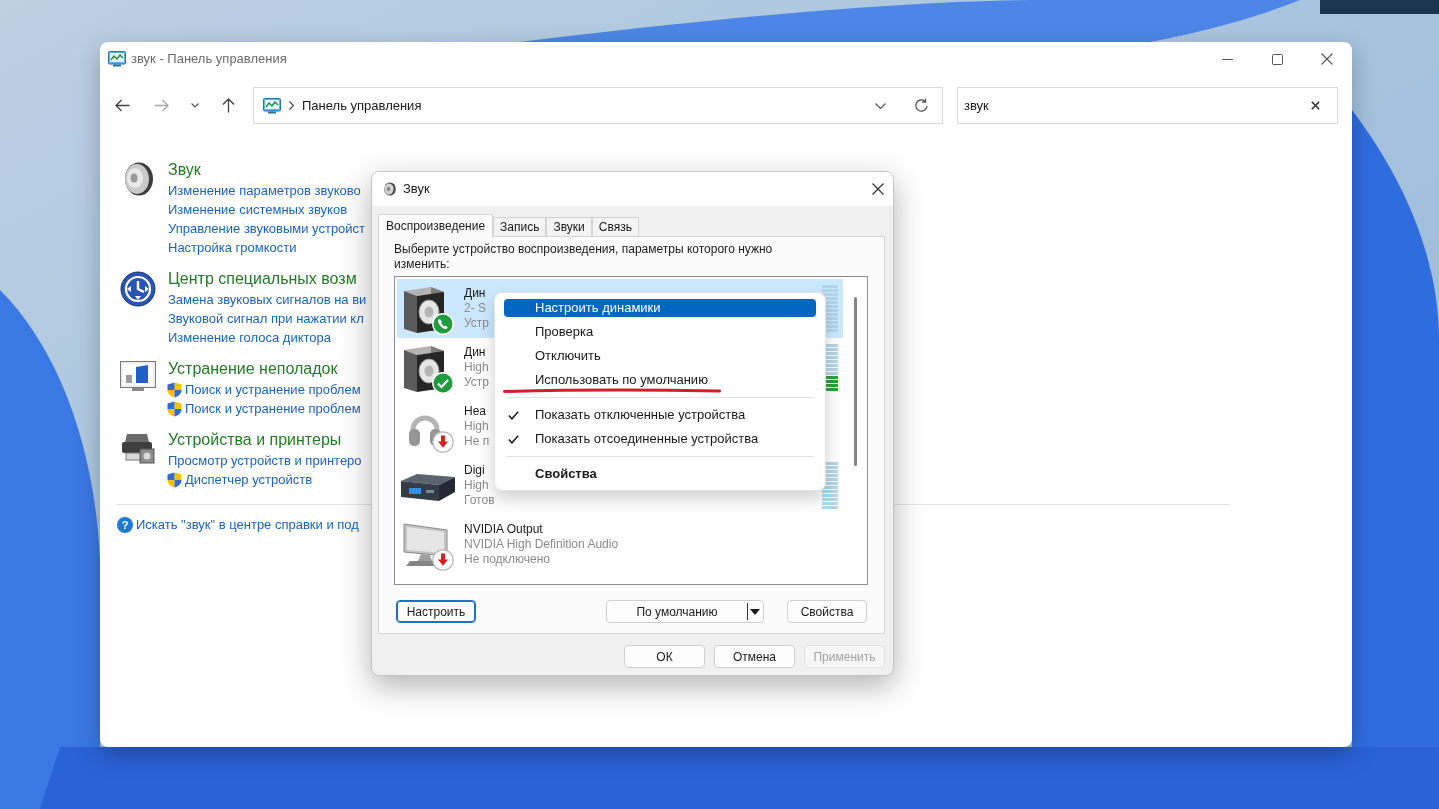 The height and width of the screenshot is (809, 1439). Describe the element at coordinates (209, 59) in the screenshot. I see `window-title: звук - Панель управления` at that location.